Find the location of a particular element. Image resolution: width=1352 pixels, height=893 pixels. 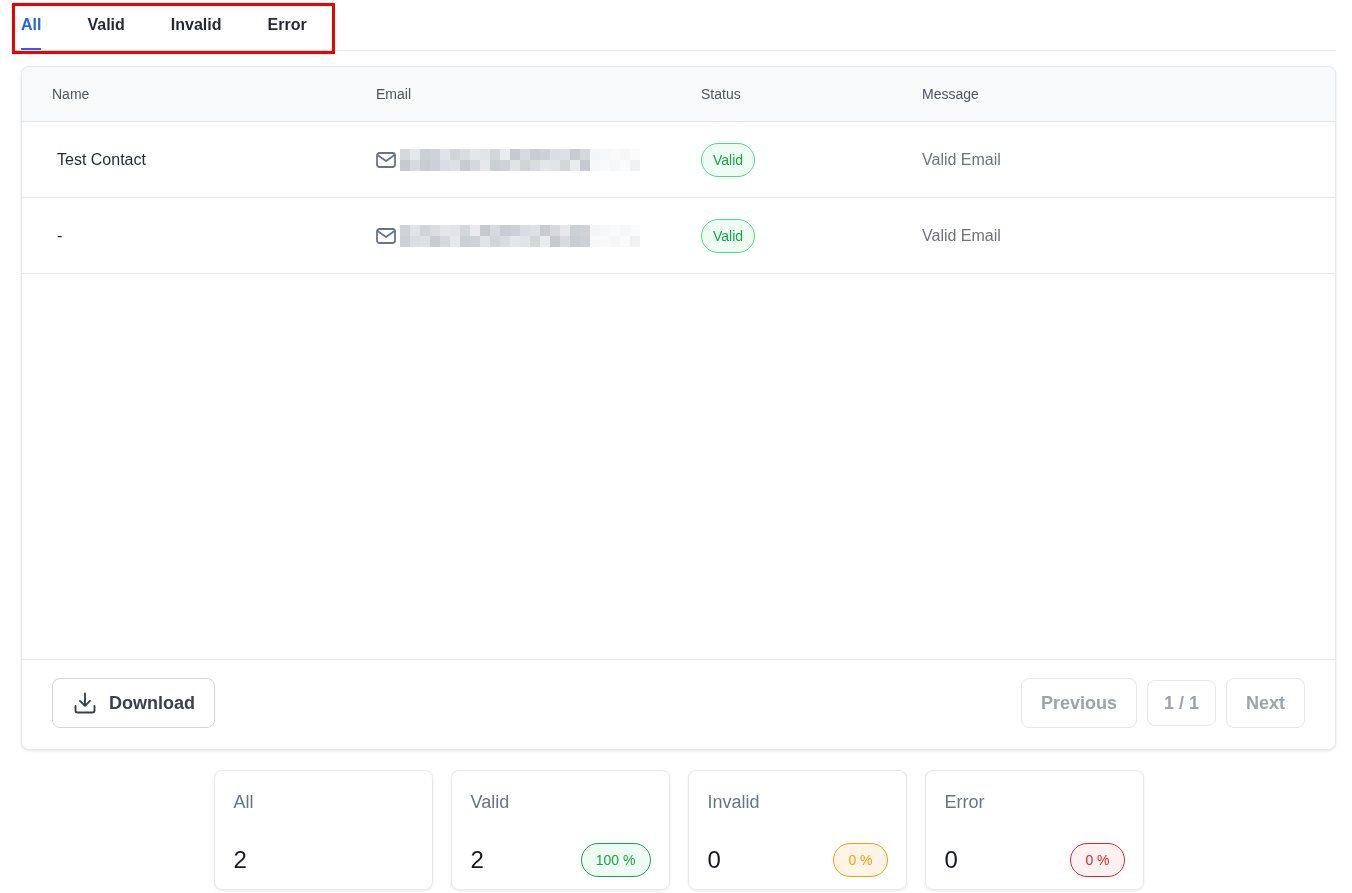

stat-label: Error is located at coordinates (964, 802).